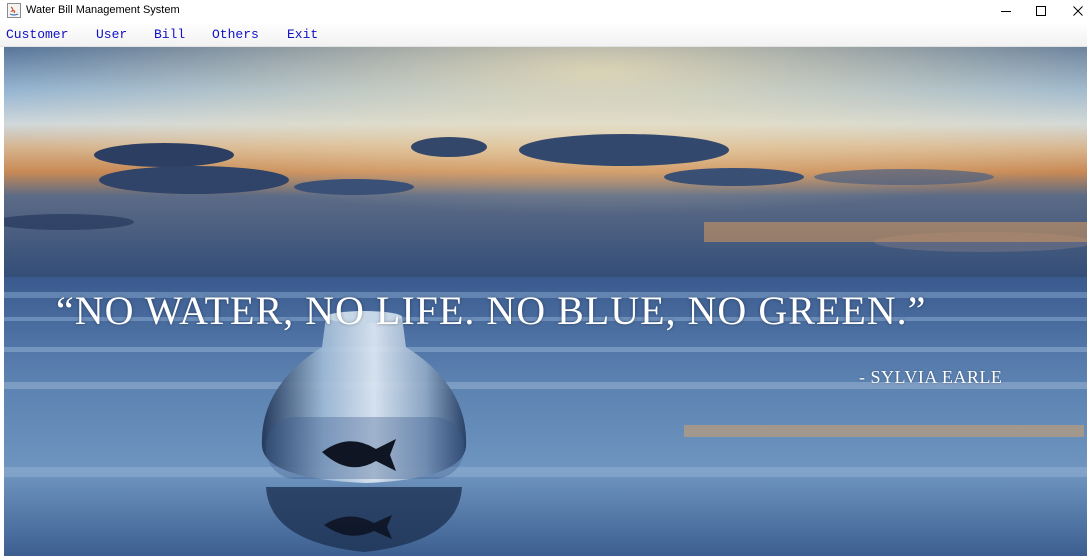  What do you see at coordinates (111, 34) in the screenshot?
I see `menu-user: User` at bounding box center [111, 34].